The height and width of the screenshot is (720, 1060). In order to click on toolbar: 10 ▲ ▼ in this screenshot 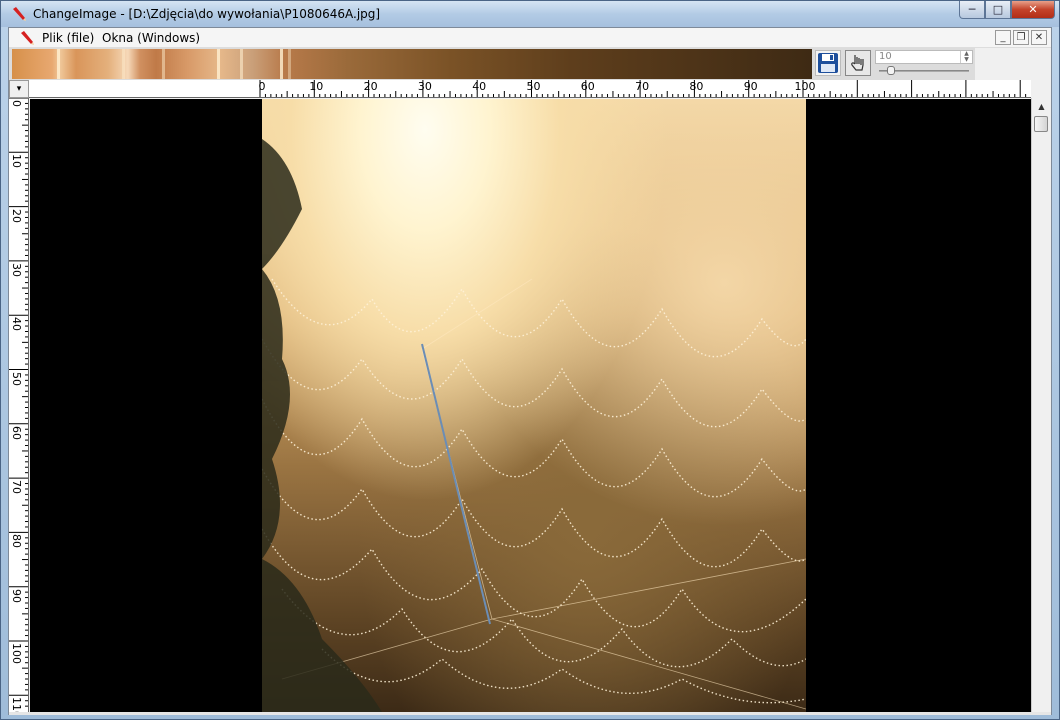, I will do `click(530, 64)`.